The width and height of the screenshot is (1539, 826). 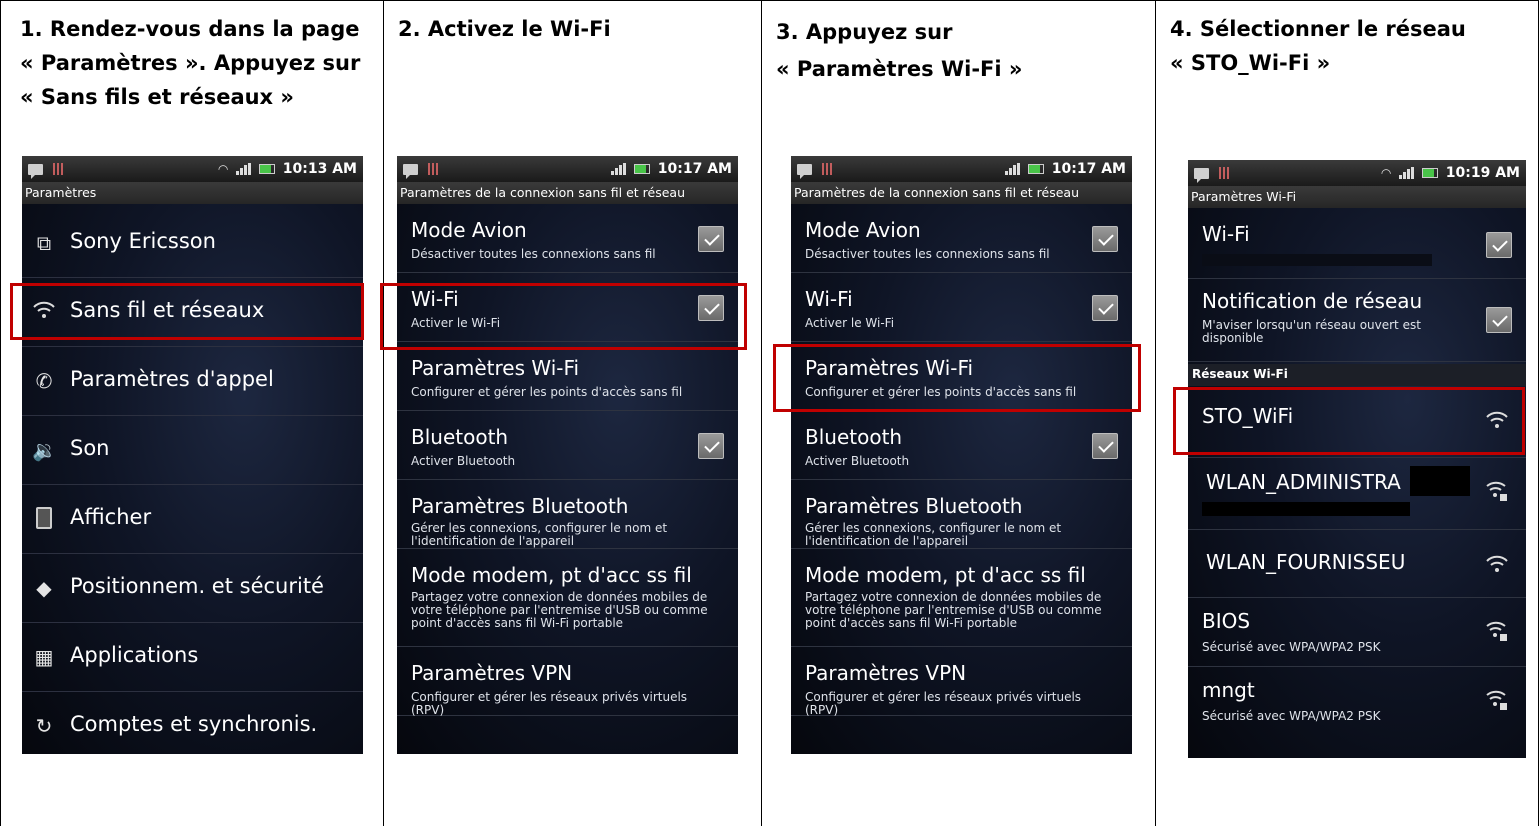 What do you see at coordinates (1357, 375) in the screenshot?
I see `section-header: Réseaux Wi-Fi` at bounding box center [1357, 375].